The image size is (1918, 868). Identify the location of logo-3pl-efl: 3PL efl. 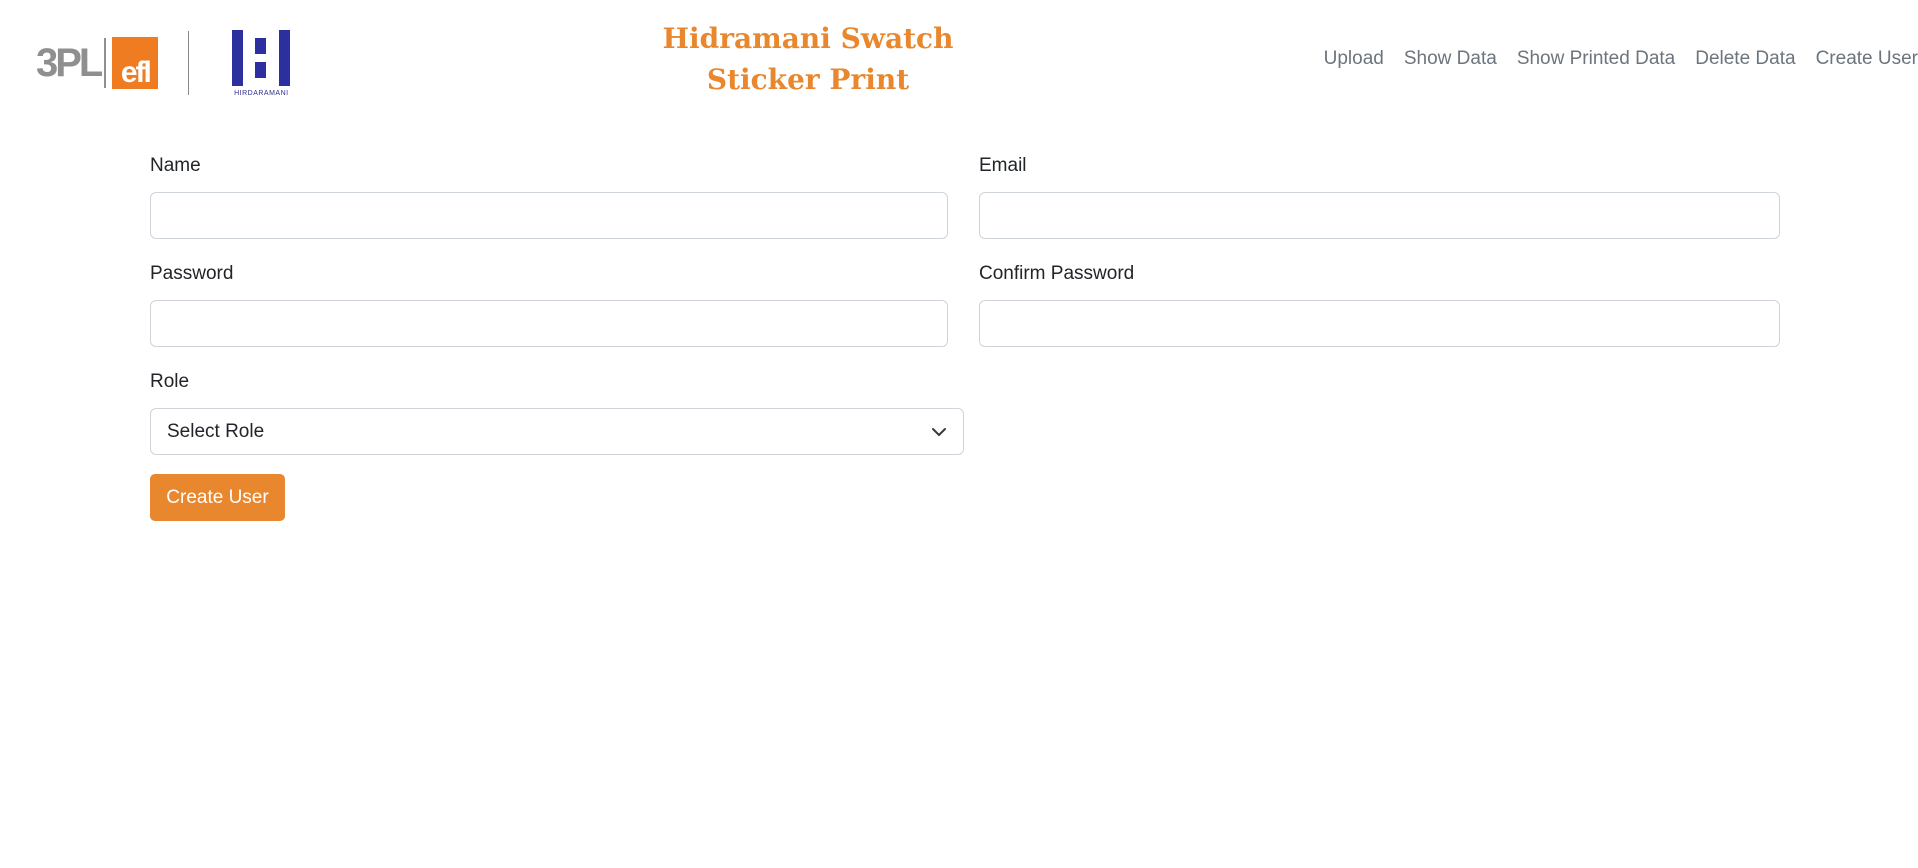
(97, 63).